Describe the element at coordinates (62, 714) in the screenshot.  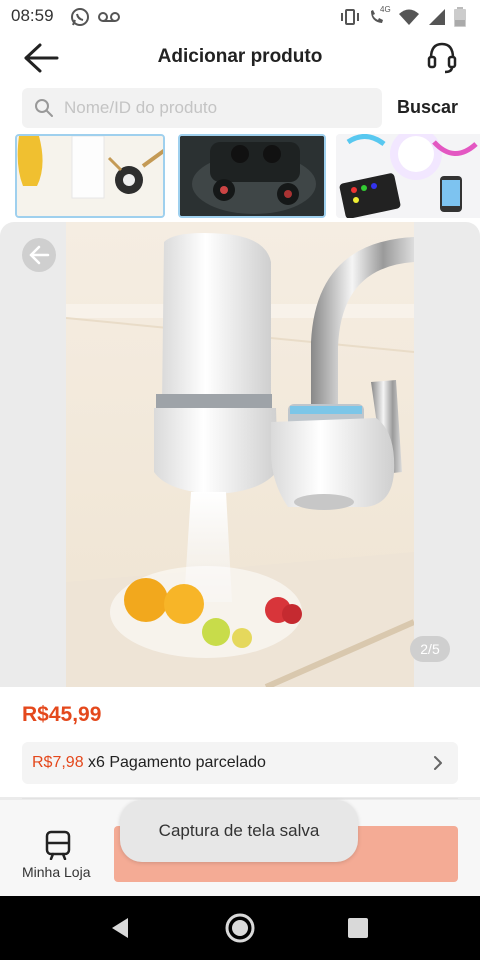
I see `product-price: R$45,99` at that location.